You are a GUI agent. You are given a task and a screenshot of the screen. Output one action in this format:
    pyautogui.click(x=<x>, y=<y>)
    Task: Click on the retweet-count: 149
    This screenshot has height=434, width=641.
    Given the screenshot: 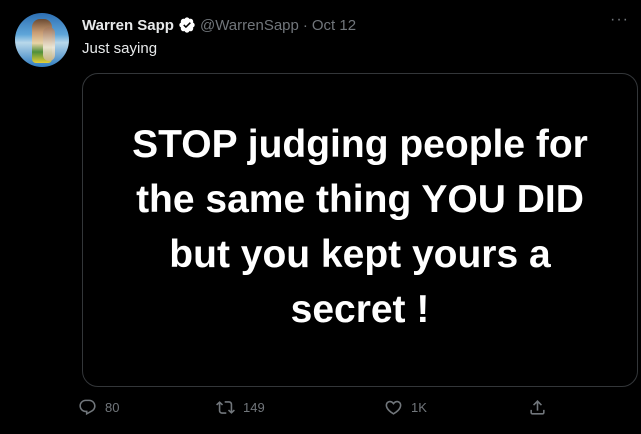 What is the action you would take?
    pyautogui.click(x=254, y=407)
    